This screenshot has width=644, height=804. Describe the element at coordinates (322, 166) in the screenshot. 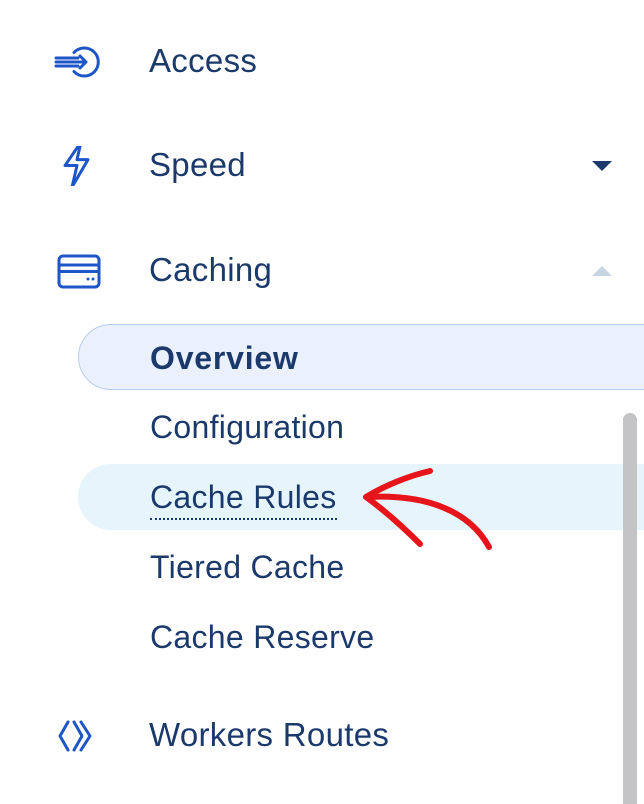

I see `sidebar-item-speed: Speed` at that location.